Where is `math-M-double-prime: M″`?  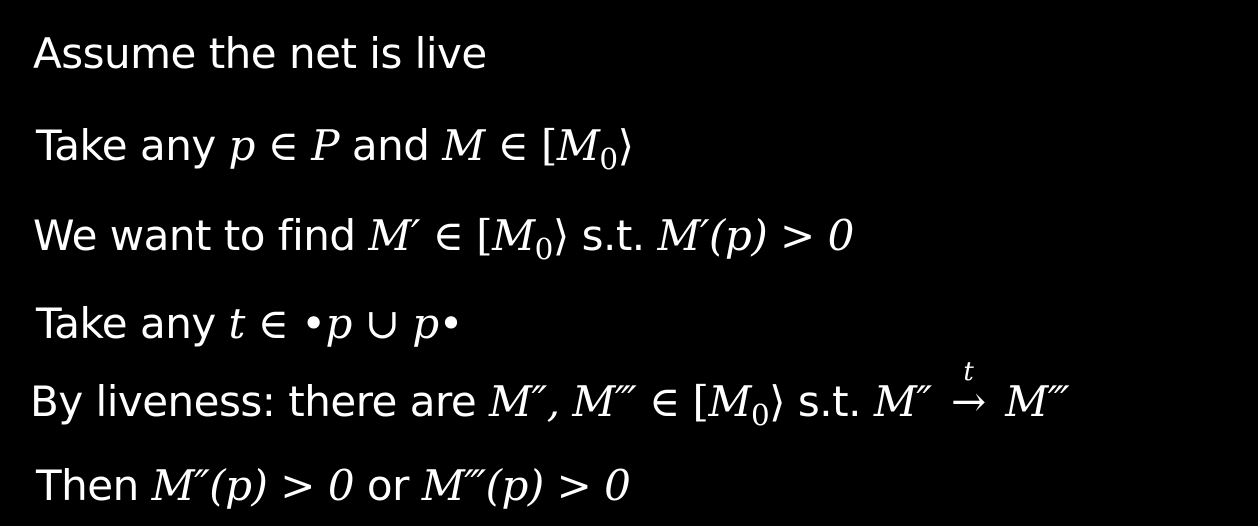 math-M-double-prime: M″ is located at coordinates (902, 401).